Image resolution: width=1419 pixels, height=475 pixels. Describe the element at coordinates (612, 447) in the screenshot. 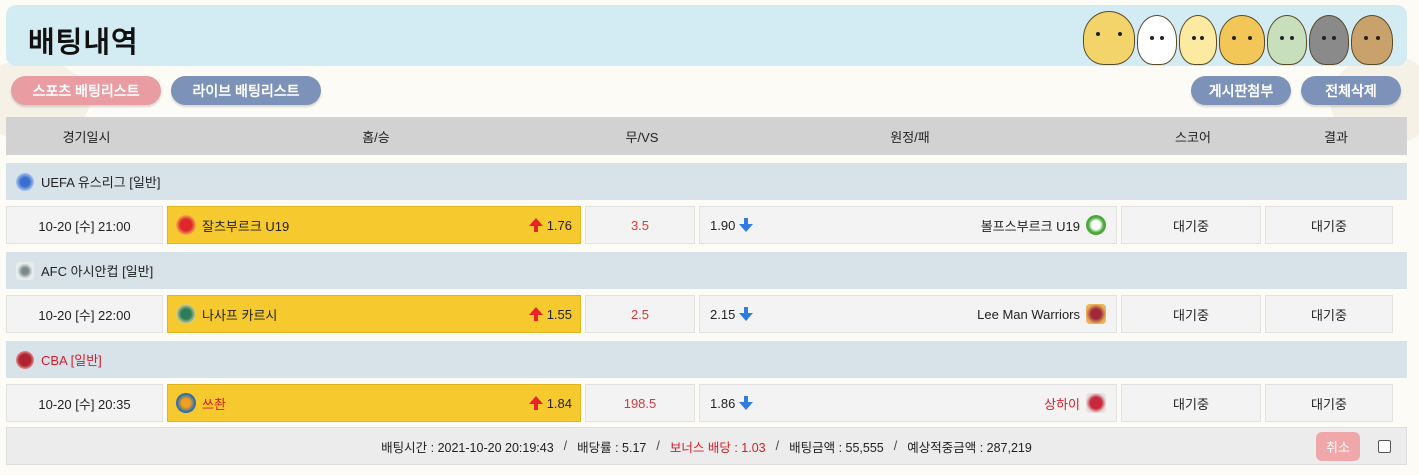

I see `total-odds: 배당률 : 5.17` at that location.